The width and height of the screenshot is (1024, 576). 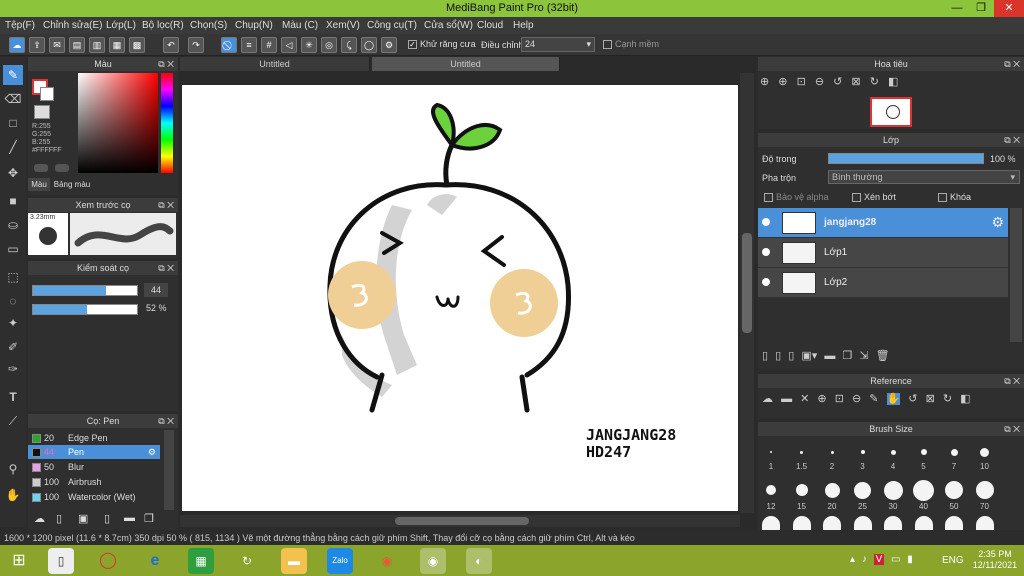 I want to click on new-color-layer-icon: ▯, so click(x=778, y=356).